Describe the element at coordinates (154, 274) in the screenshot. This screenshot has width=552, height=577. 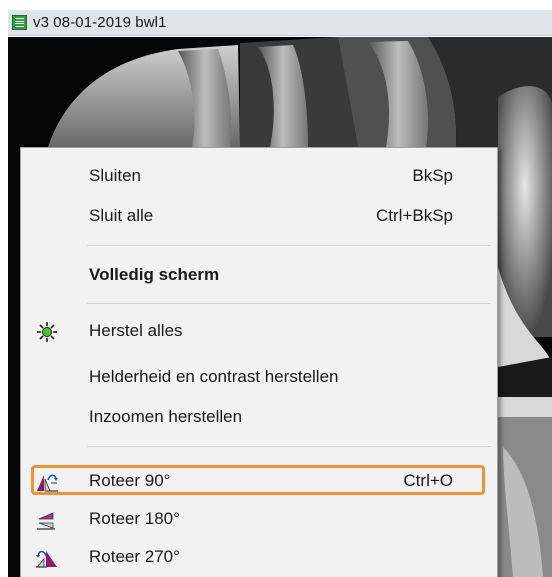
I see `menu-item-label: Volledig scherm` at that location.